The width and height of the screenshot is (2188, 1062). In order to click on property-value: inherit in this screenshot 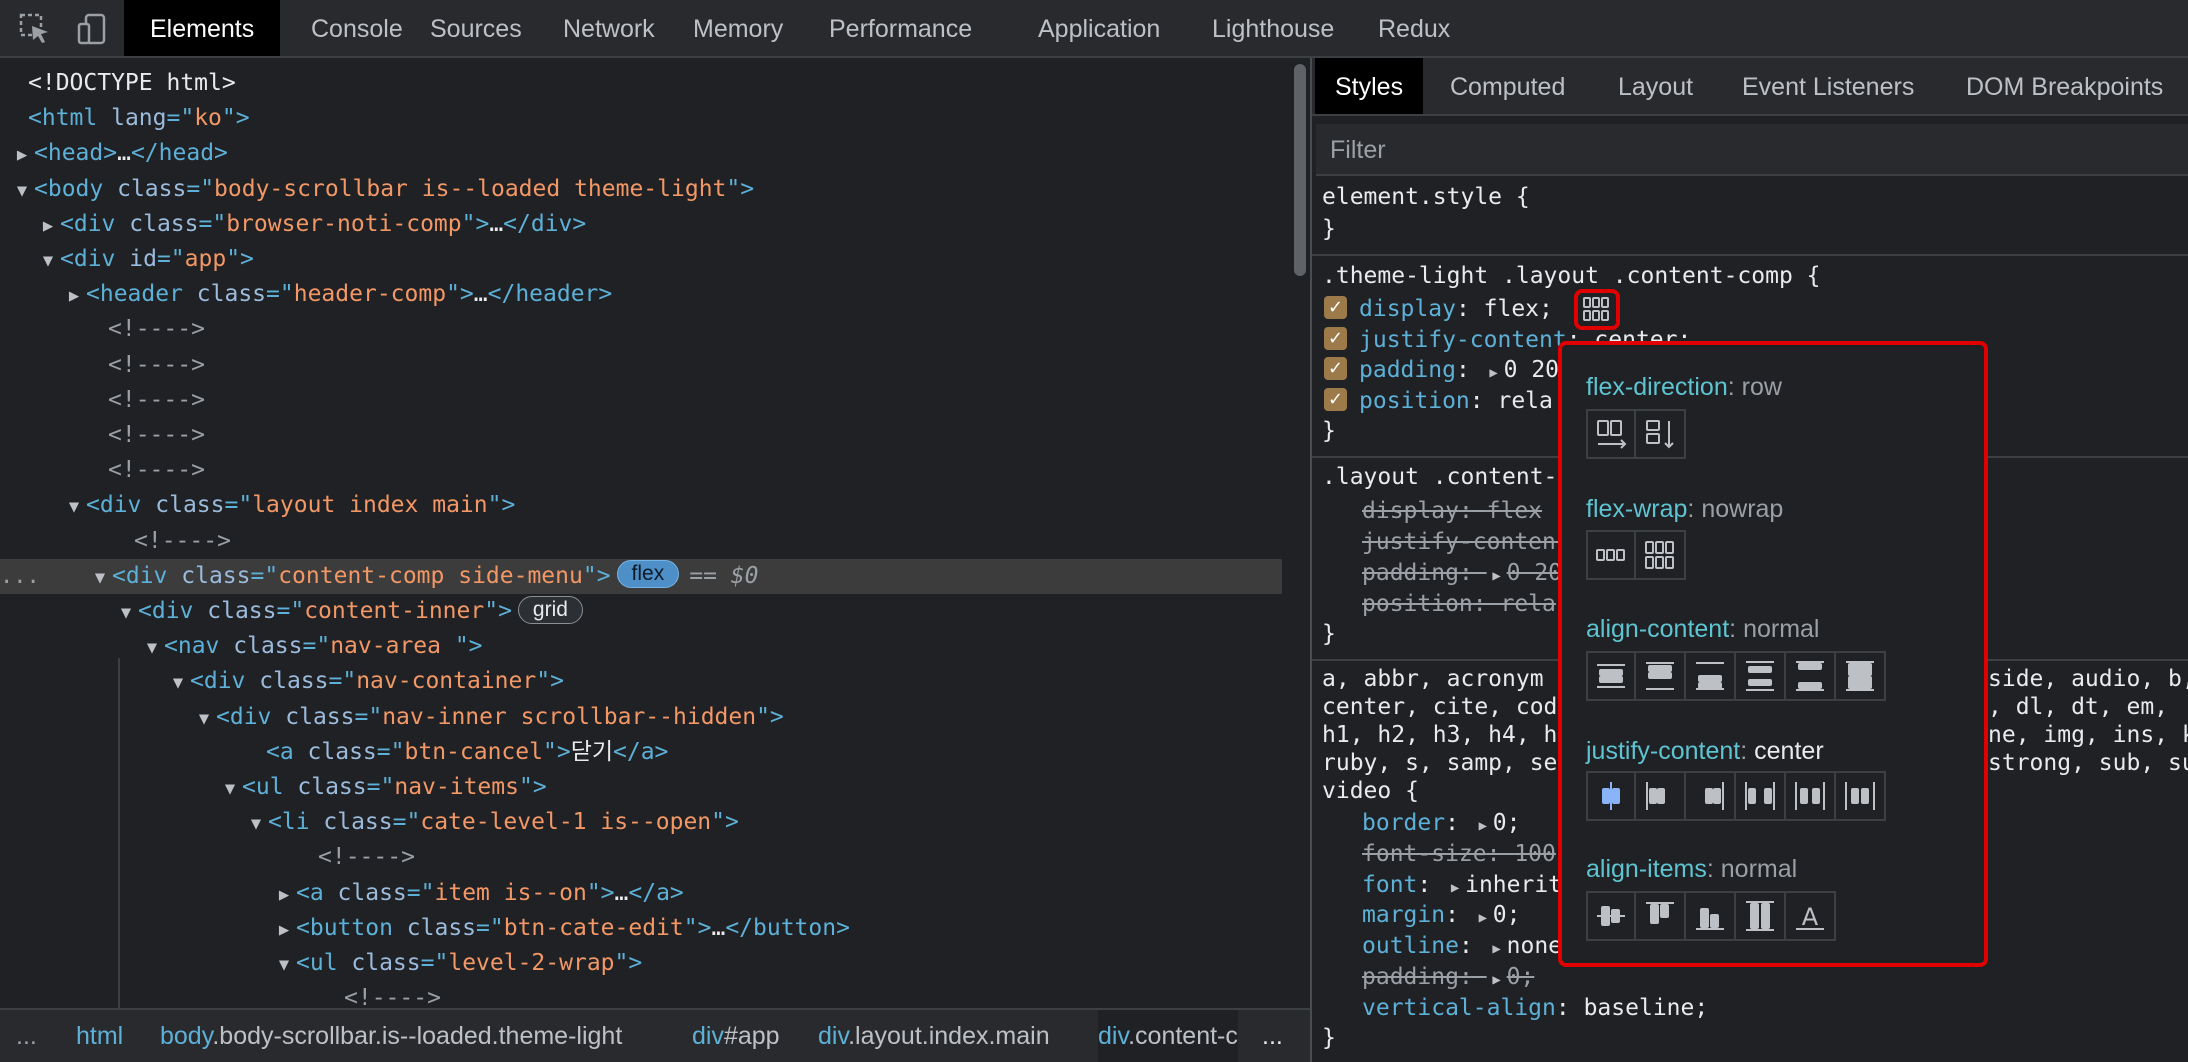, I will do `click(1513, 885)`.